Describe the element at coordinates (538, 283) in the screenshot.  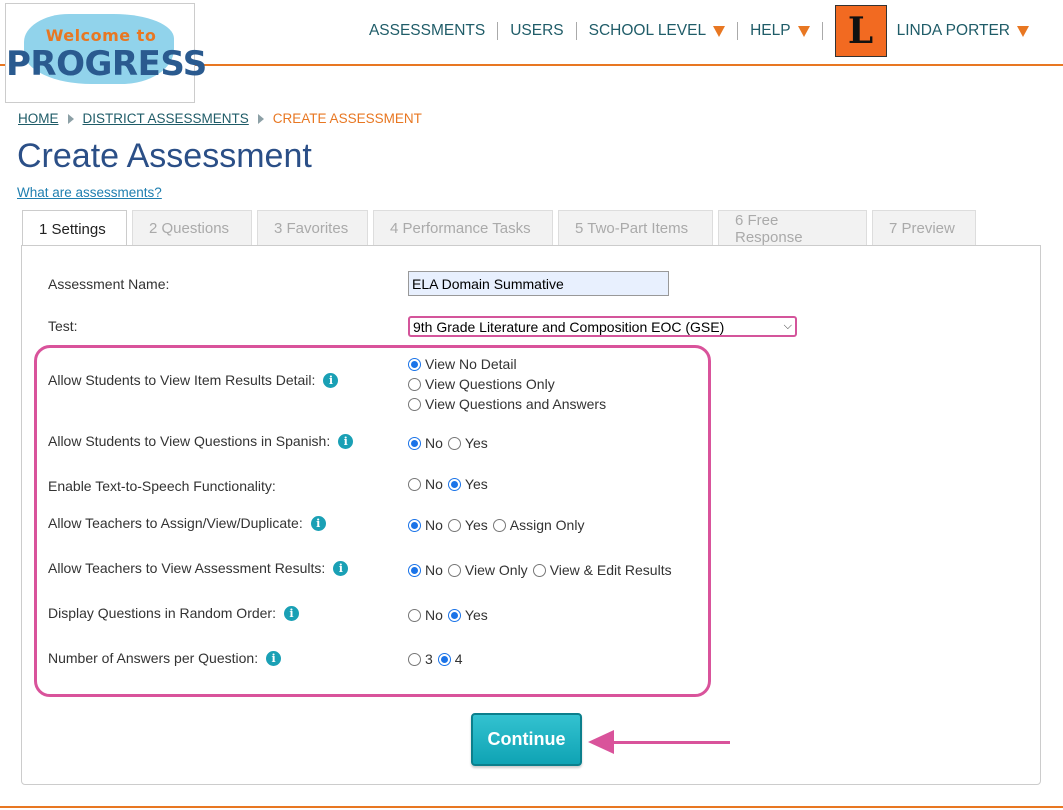
I see `assessment-name-input` at that location.